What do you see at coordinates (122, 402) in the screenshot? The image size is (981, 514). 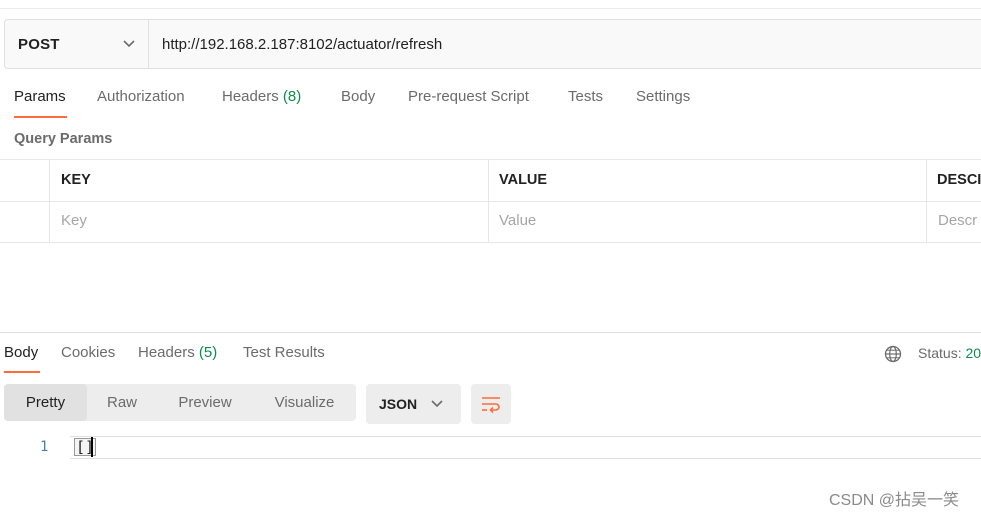 I see `view-raw: Raw` at bounding box center [122, 402].